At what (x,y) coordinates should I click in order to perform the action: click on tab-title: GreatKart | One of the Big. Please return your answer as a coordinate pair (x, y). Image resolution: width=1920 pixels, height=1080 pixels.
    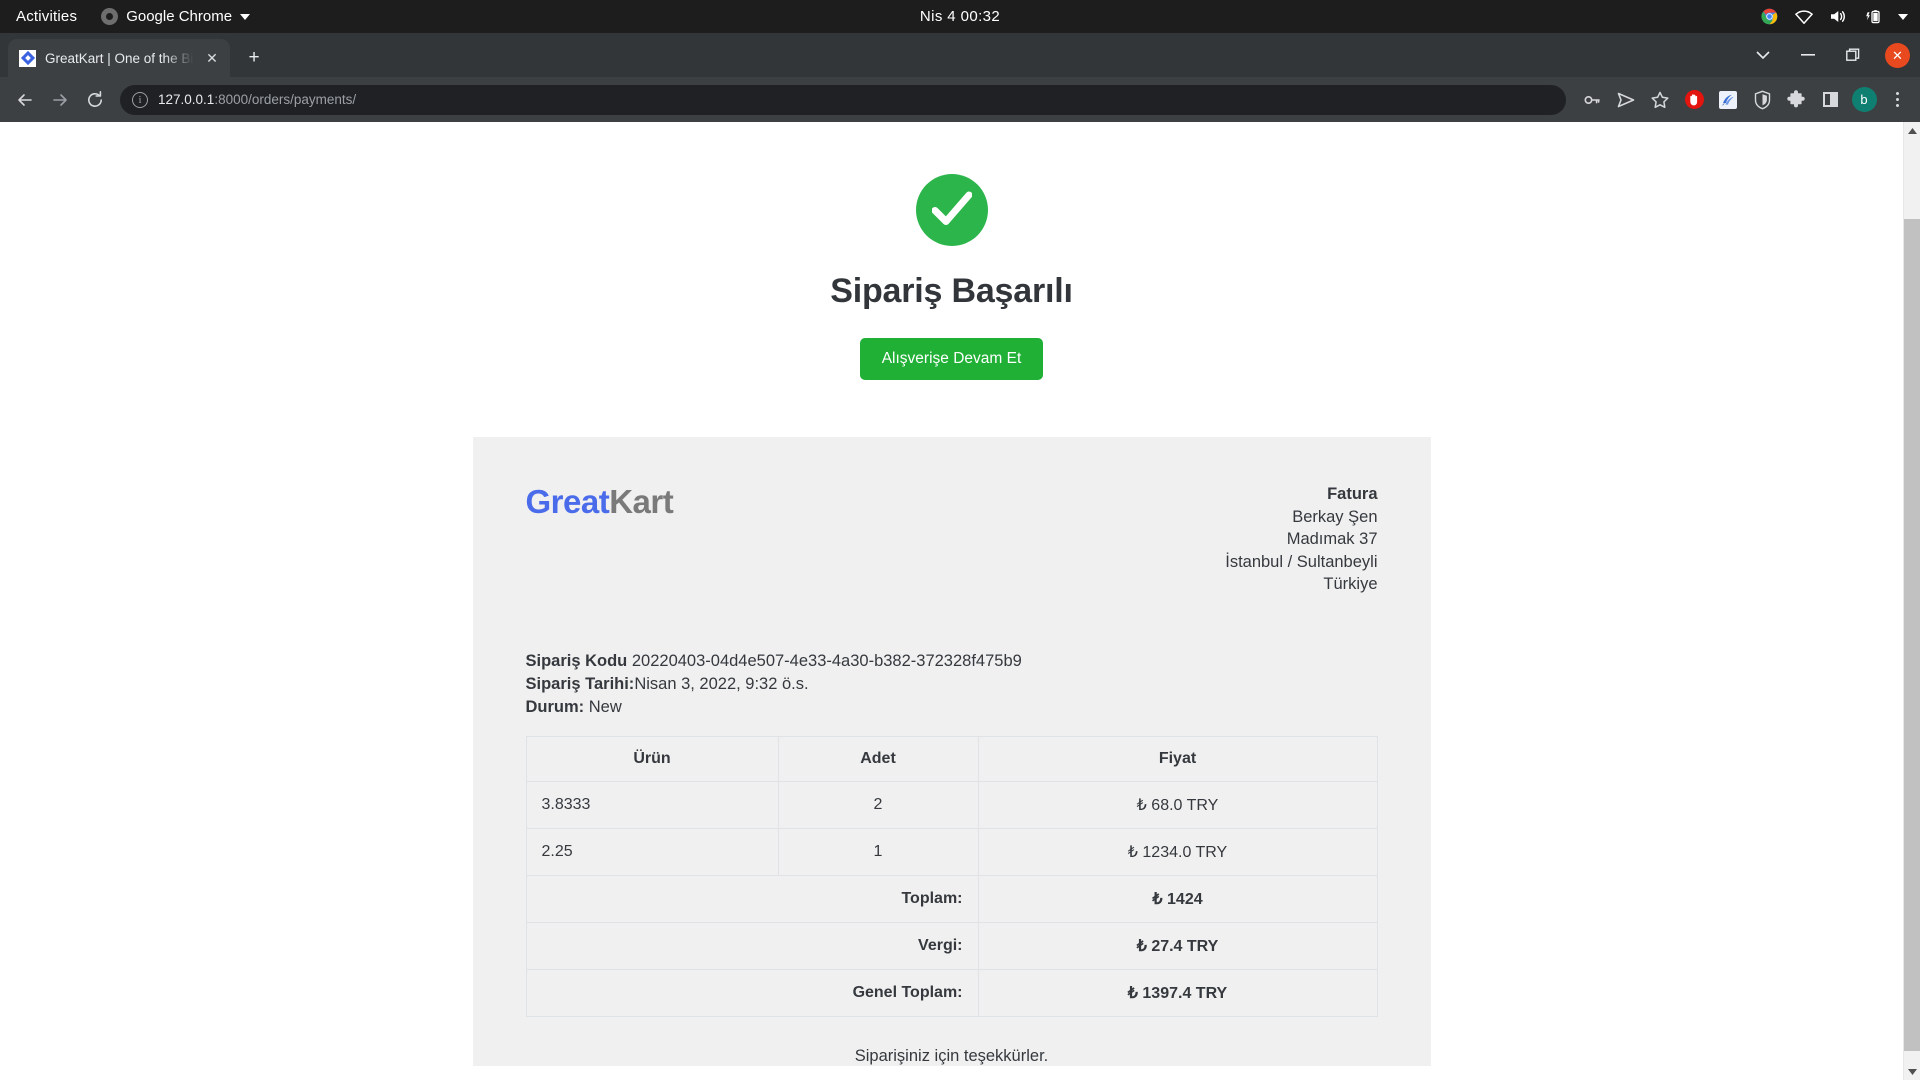
    Looking at the image, I should click on (119, 58).